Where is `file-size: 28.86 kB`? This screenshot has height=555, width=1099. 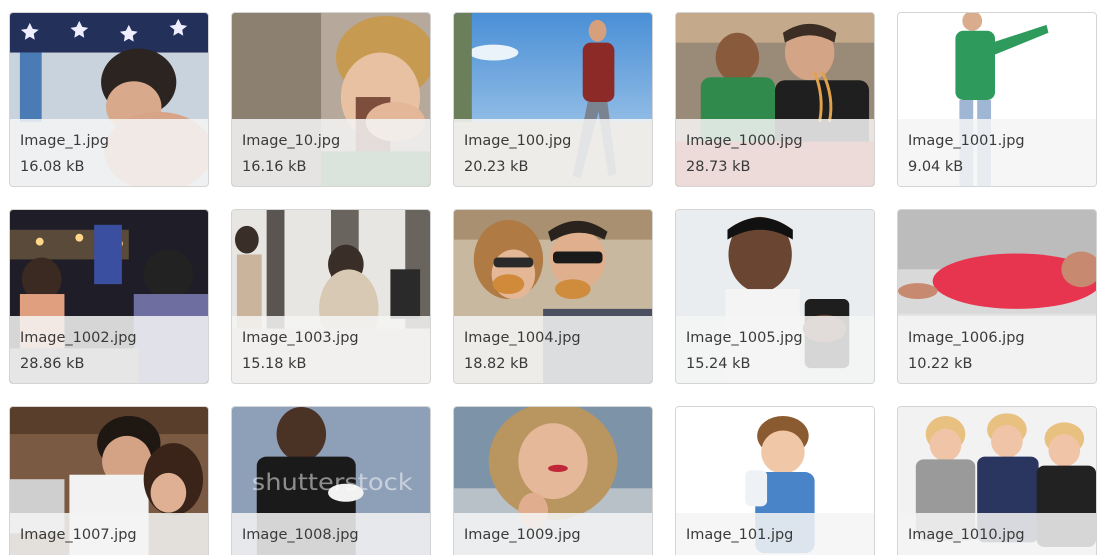
file-size: 28.86 kB is located at coordinates (52, 364).